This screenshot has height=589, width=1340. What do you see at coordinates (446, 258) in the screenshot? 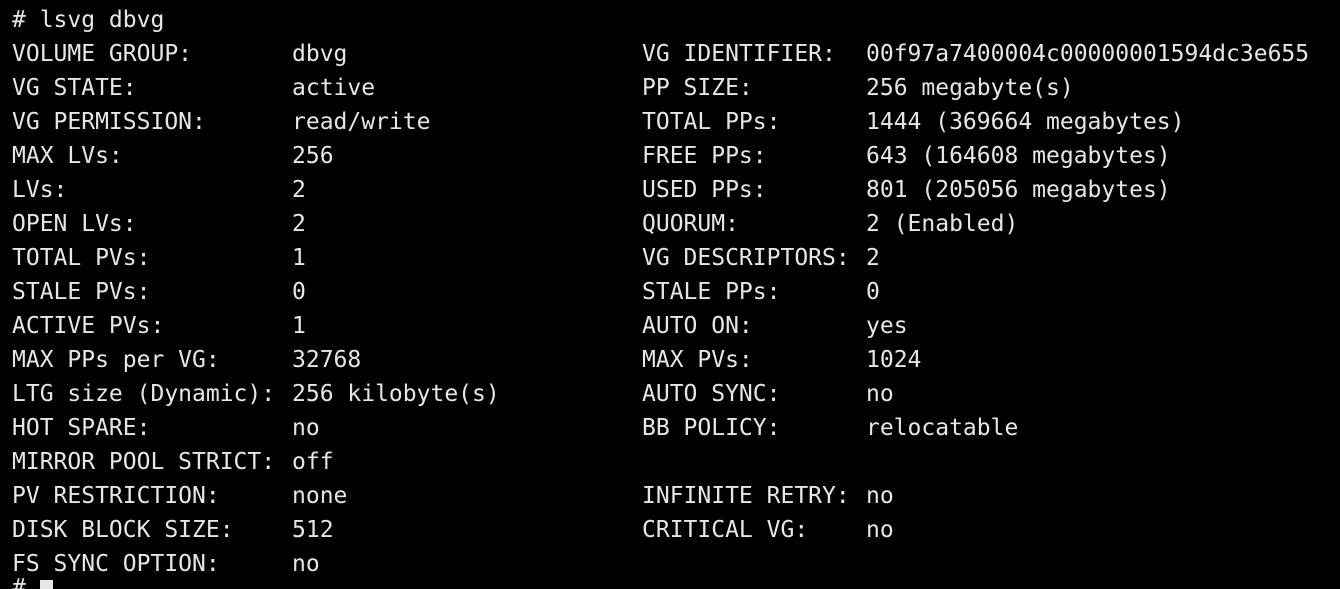
I see `output-row: TOTAL PVs: 1 VG DESCRIPTORS: 2` at bounding box center [446, 258].